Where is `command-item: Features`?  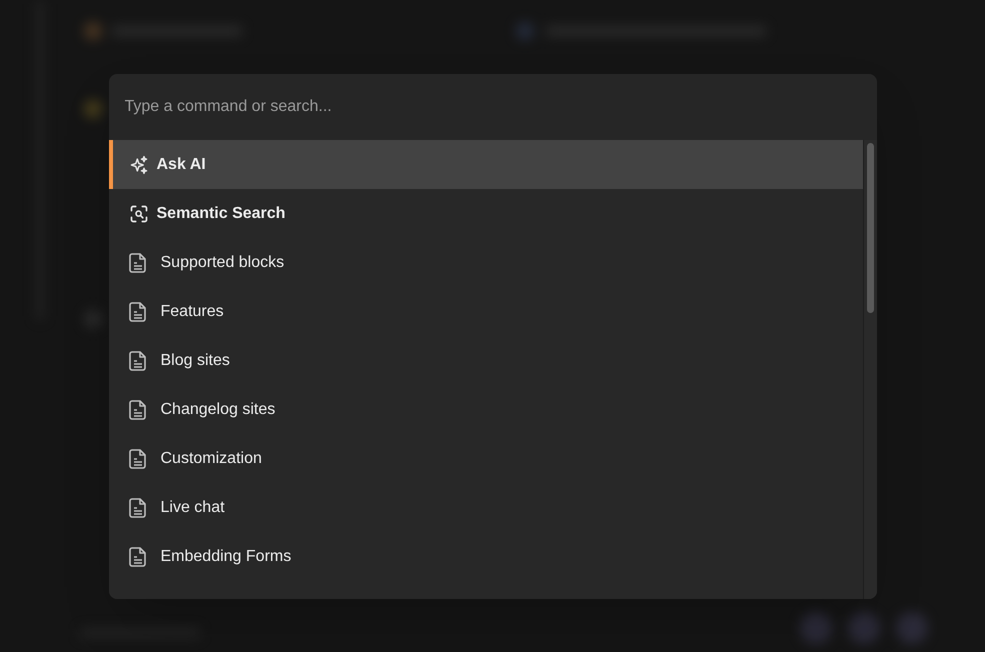
command-item: Features is located at coordinates (485, 311).